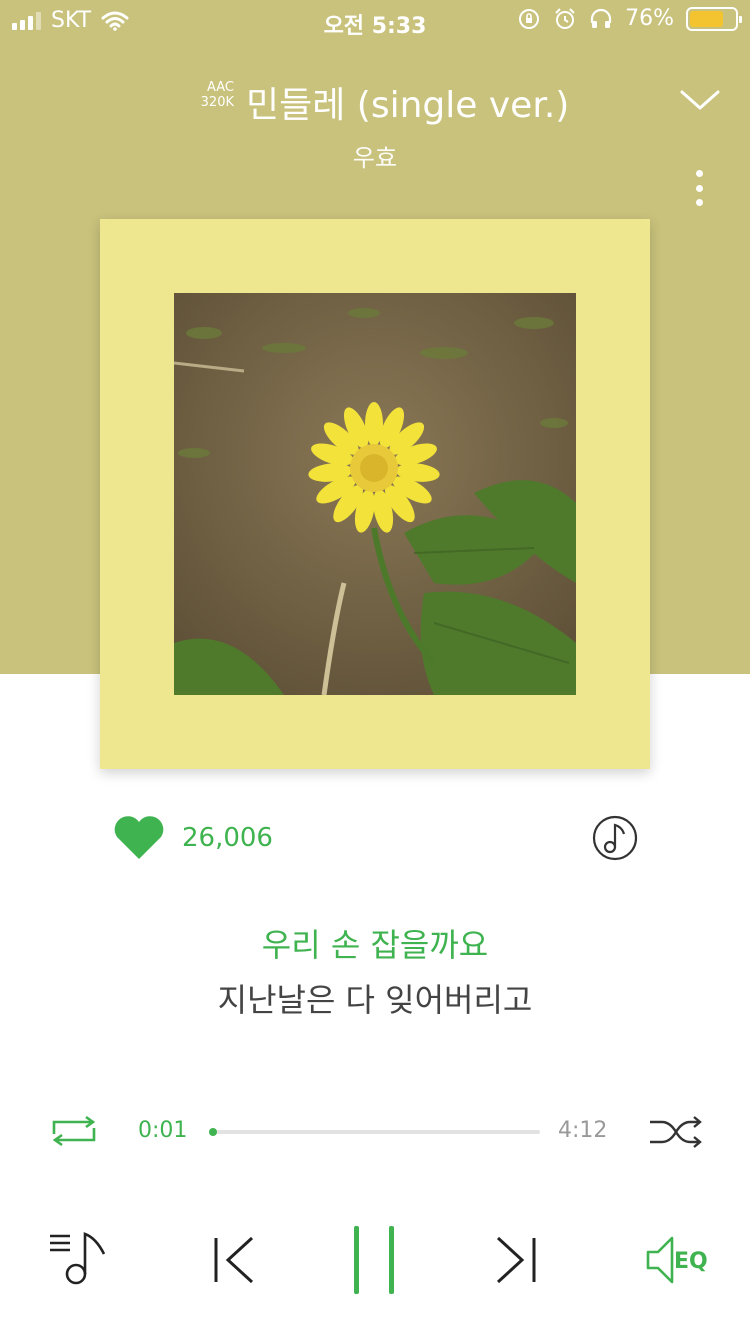  I want to click on progress-handle, so click(213, 1132).